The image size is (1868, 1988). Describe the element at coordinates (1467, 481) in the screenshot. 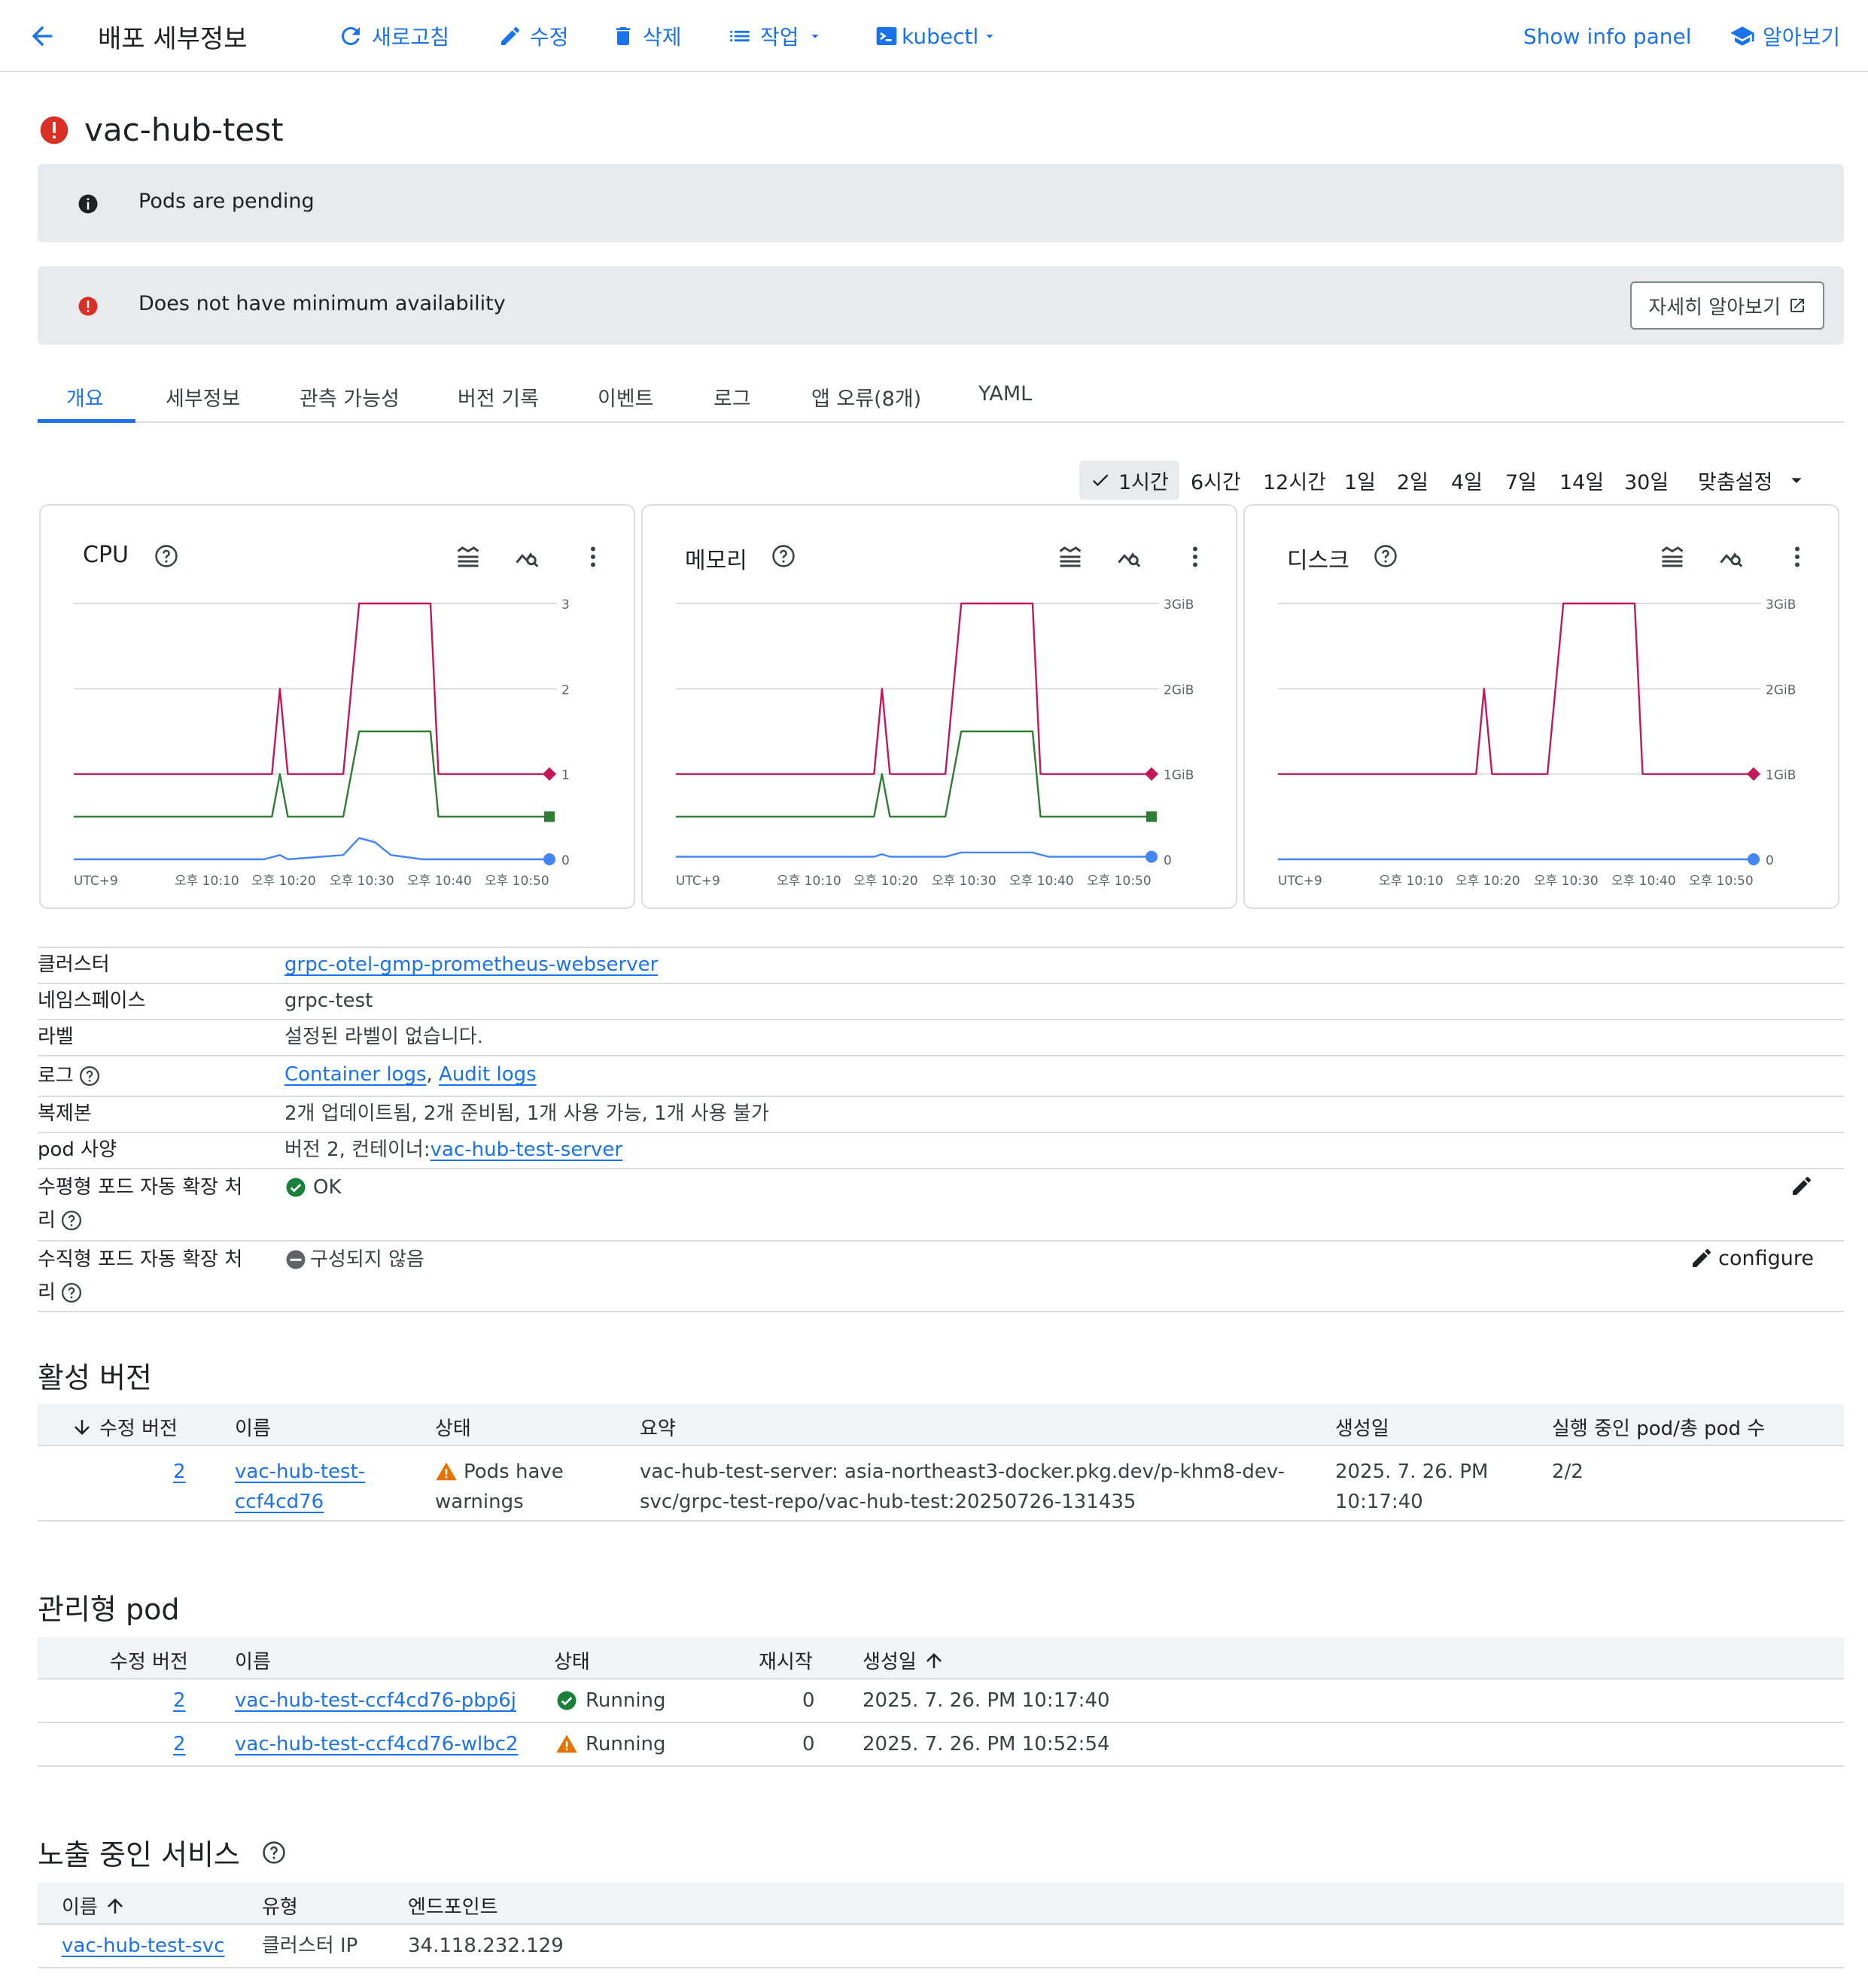

I see `time-range-4d: 4일` at that location.